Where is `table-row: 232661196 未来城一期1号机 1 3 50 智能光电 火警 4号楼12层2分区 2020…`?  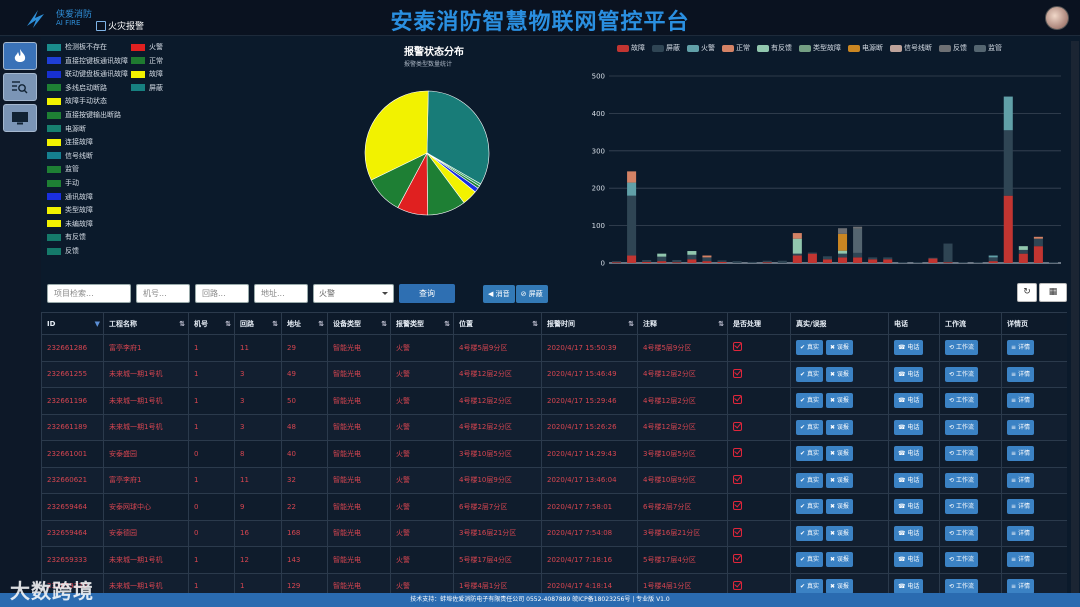
table-row: 232661196 未来城一期1号机 1 3 50 智能光电 火警 4号楼12层2分区 2020… is located at coordinates (554, 401).